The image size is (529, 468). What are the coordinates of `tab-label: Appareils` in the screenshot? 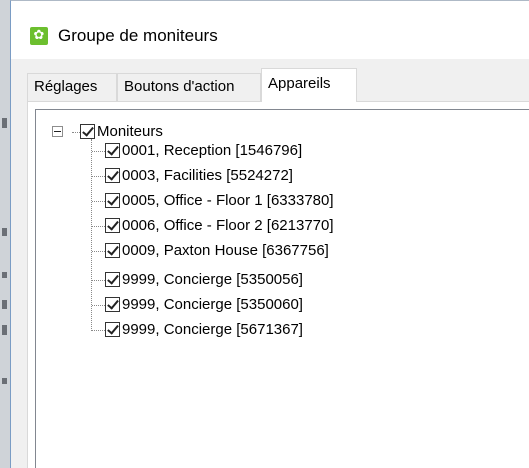 It's located at (299, 83).